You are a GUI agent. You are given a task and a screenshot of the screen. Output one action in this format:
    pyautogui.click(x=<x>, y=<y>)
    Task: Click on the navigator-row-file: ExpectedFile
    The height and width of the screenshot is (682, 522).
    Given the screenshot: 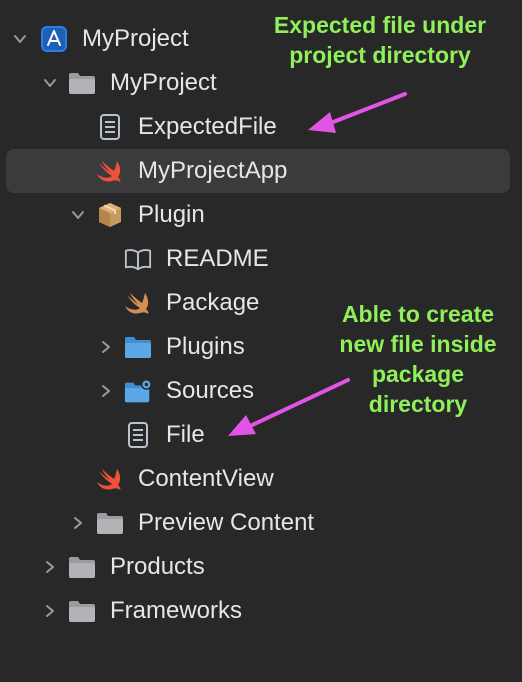 What is the action you would take?
    pyautogui.click(x=261, y=127)
    